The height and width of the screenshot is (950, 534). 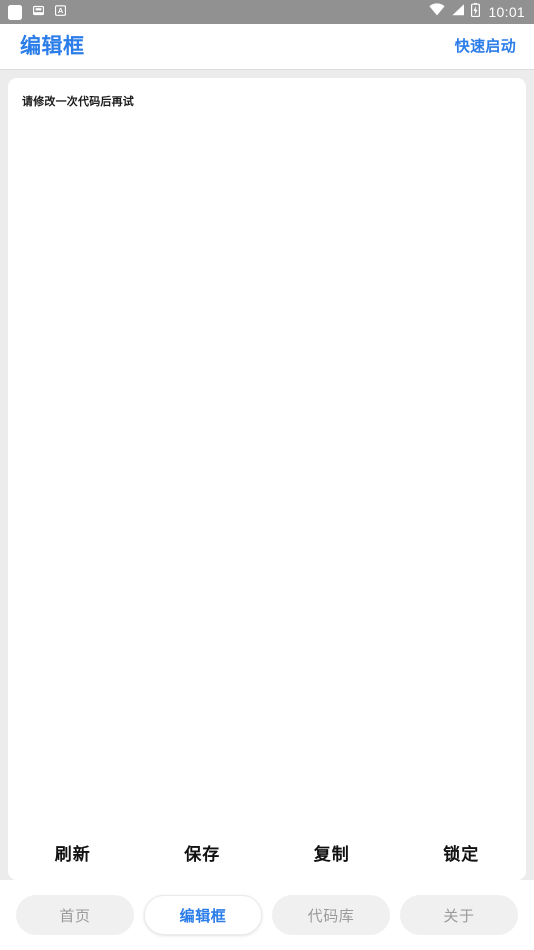 I want to click on editor-action-bar: 刷新 保存 复制 锁定, so click(x=267, y=854).